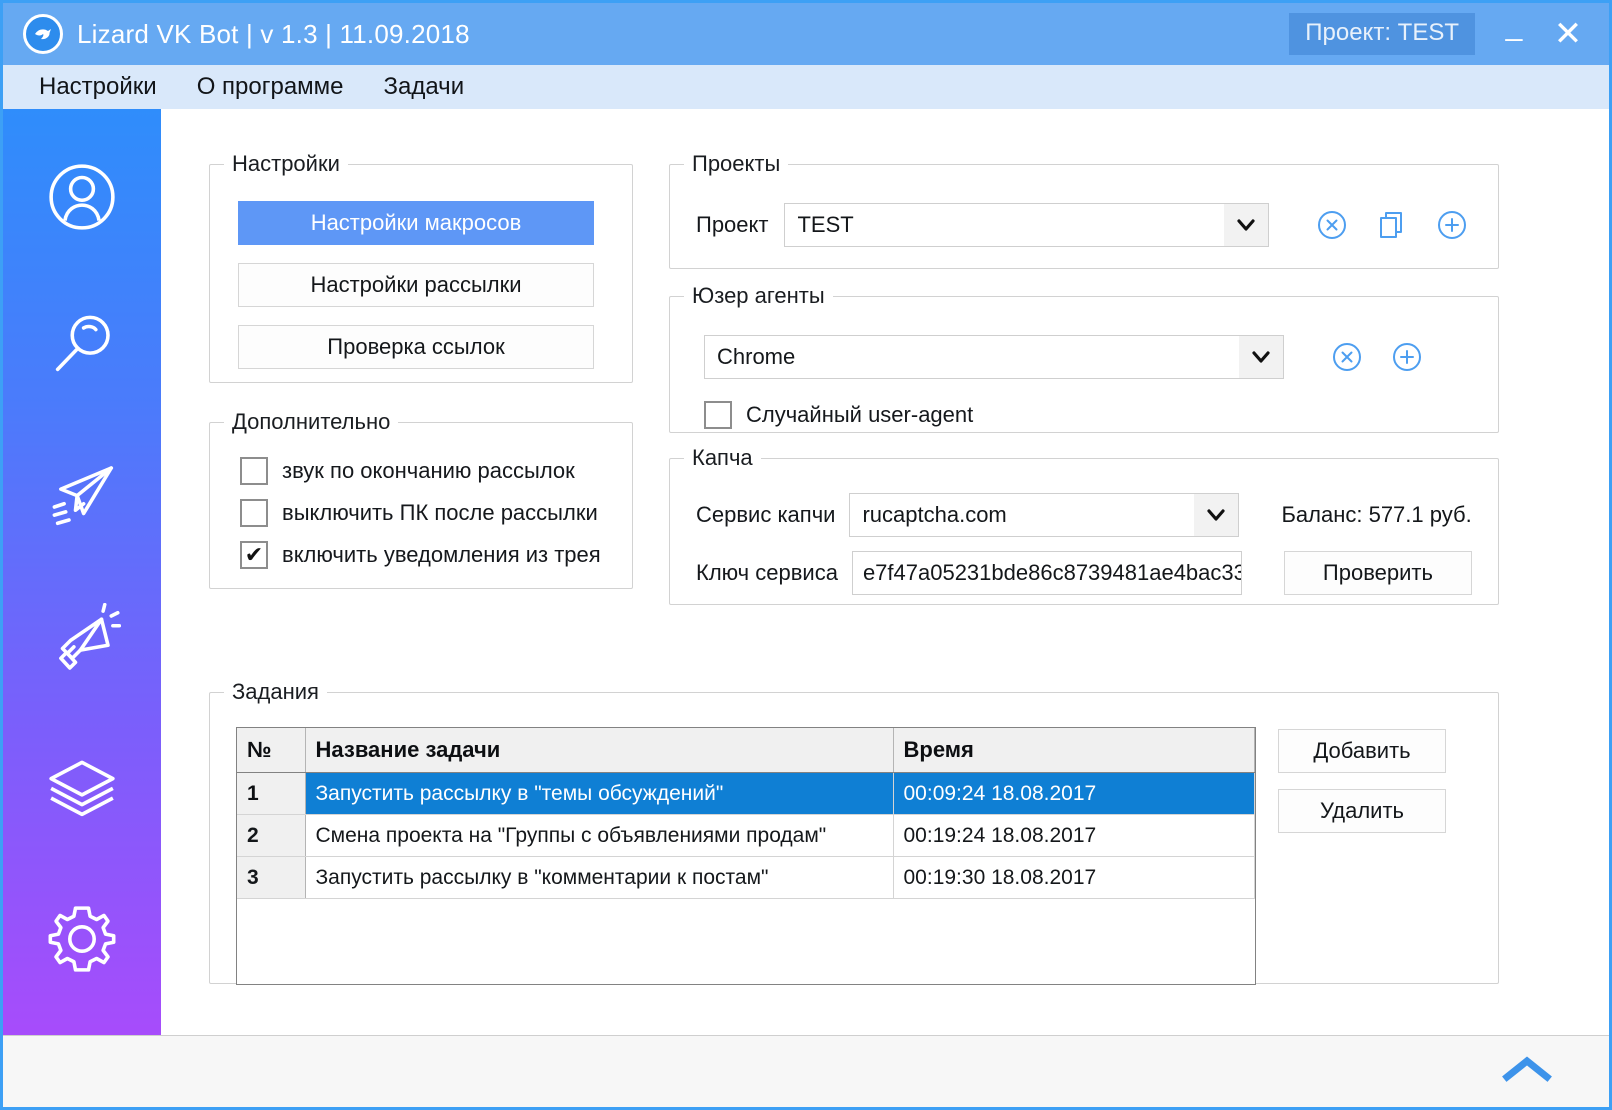  I want to click on sidebar-item-layers, so click(82, 790).